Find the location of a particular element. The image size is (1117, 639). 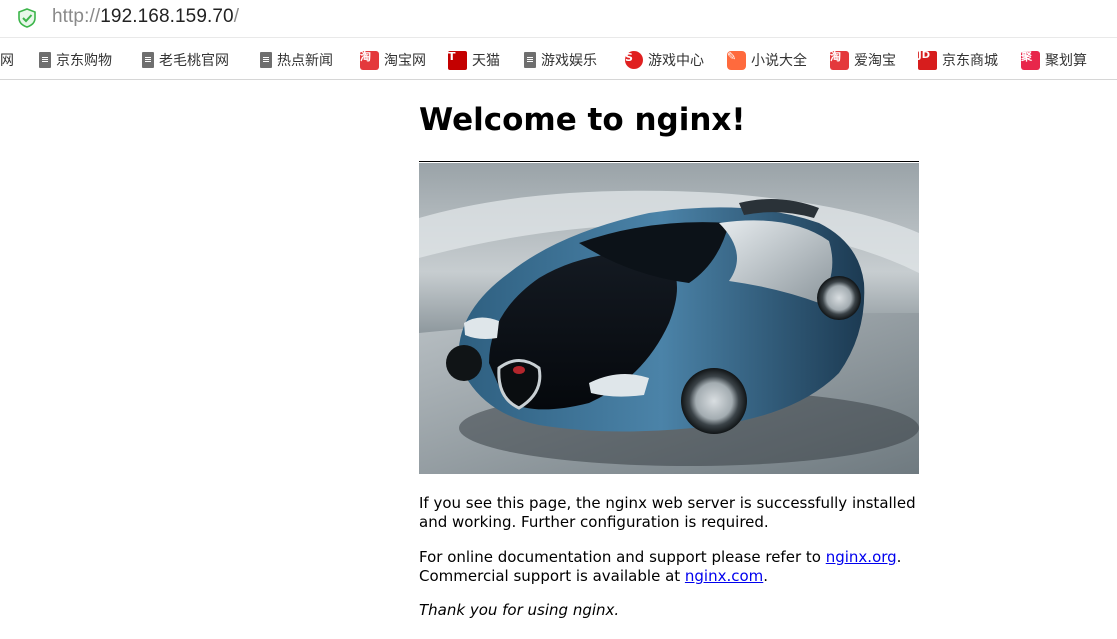

url-path: / is located at coordinates (236, 16).